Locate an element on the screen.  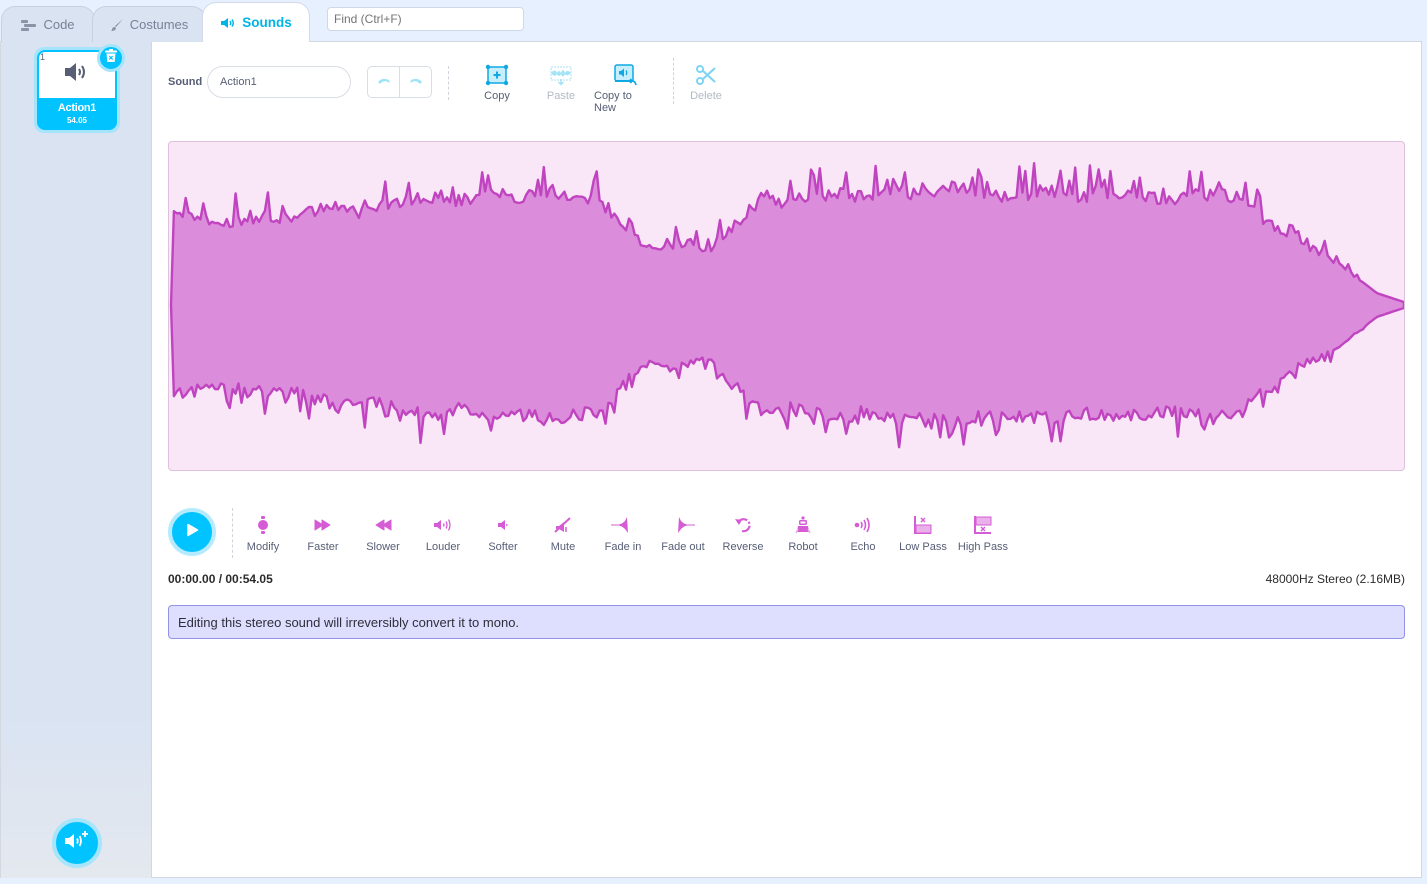
copy-button: Copy is located at coordinates (497, 83).